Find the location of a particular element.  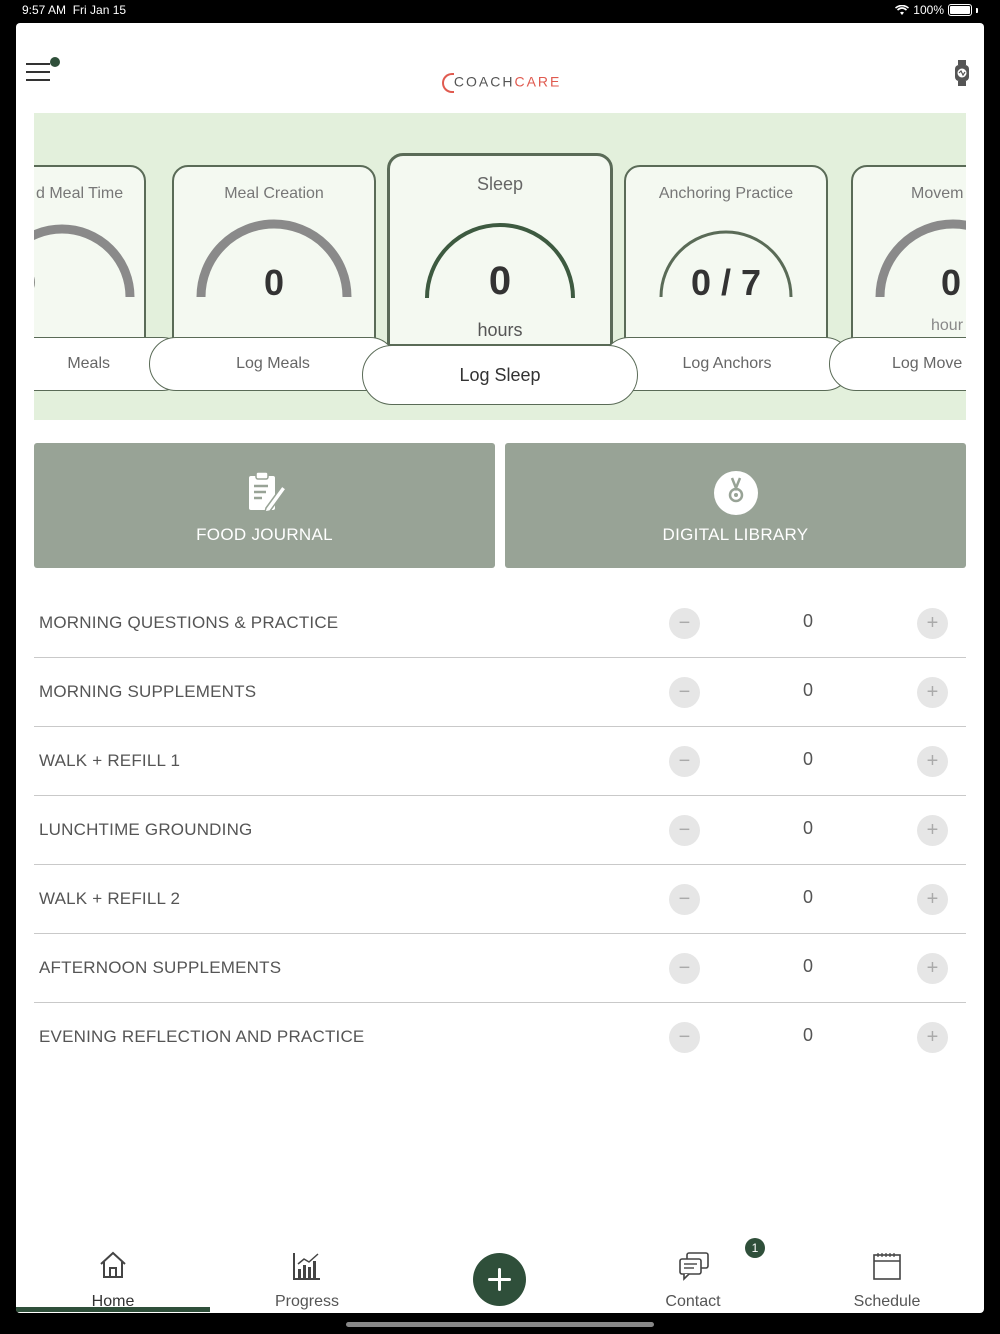

card-title: d Meal Time is located at coordinates (80, 193).